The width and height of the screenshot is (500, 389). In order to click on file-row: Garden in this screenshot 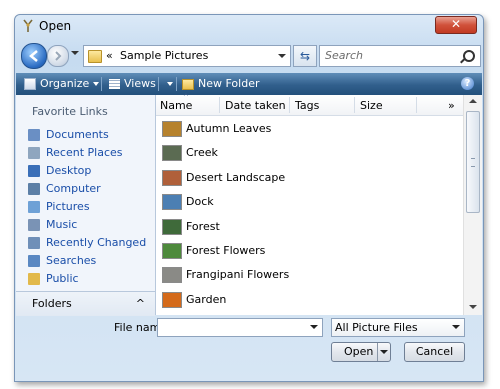, I will do `click(305, 300)`.